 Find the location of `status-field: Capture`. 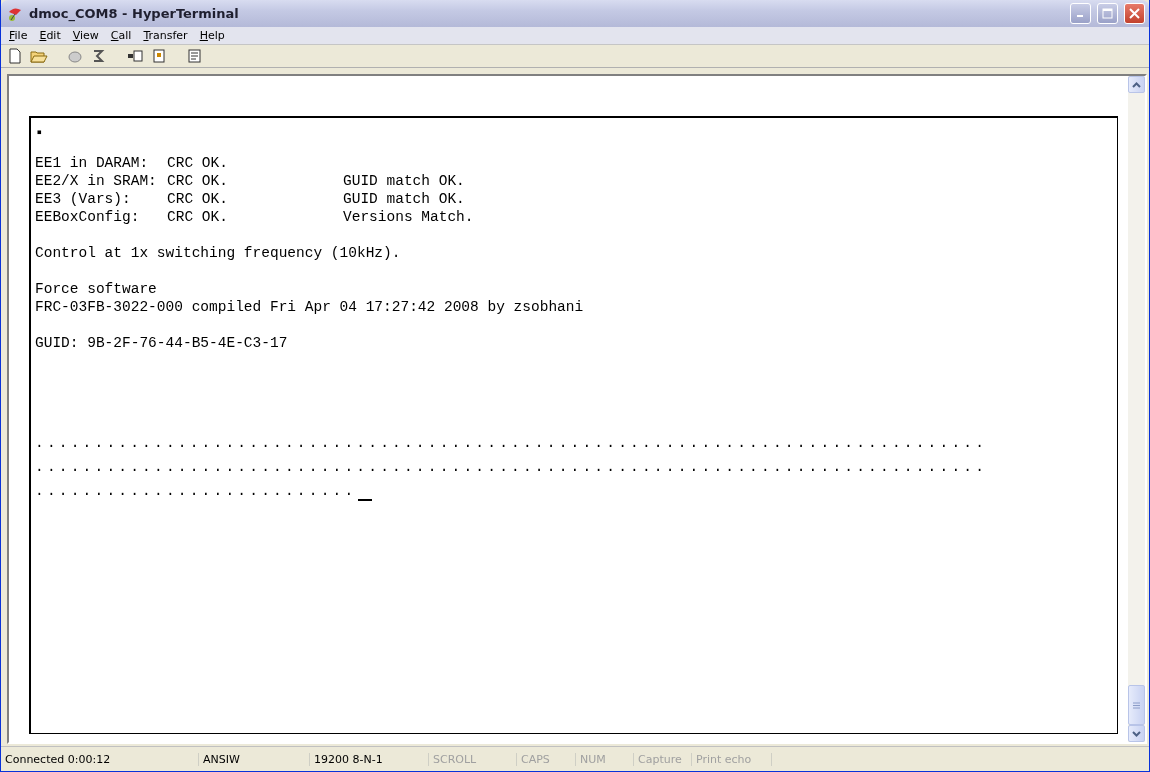

status-field: Capture is located at coordinates (663, 759).